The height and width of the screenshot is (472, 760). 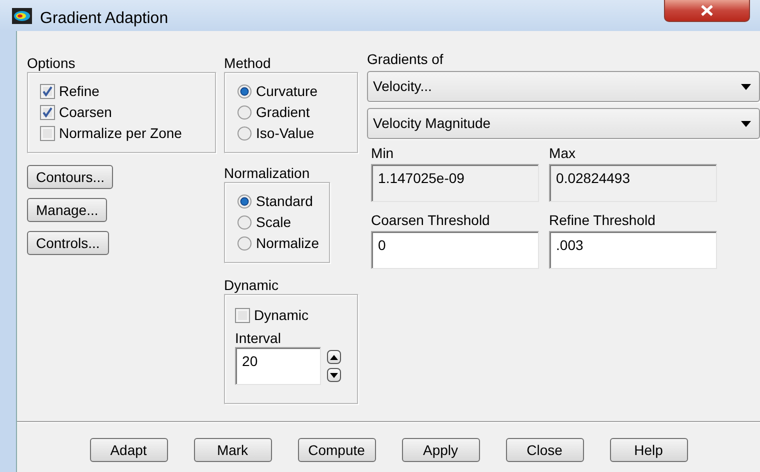 I want to click on text-field: .003, so click(x=633, y=250).